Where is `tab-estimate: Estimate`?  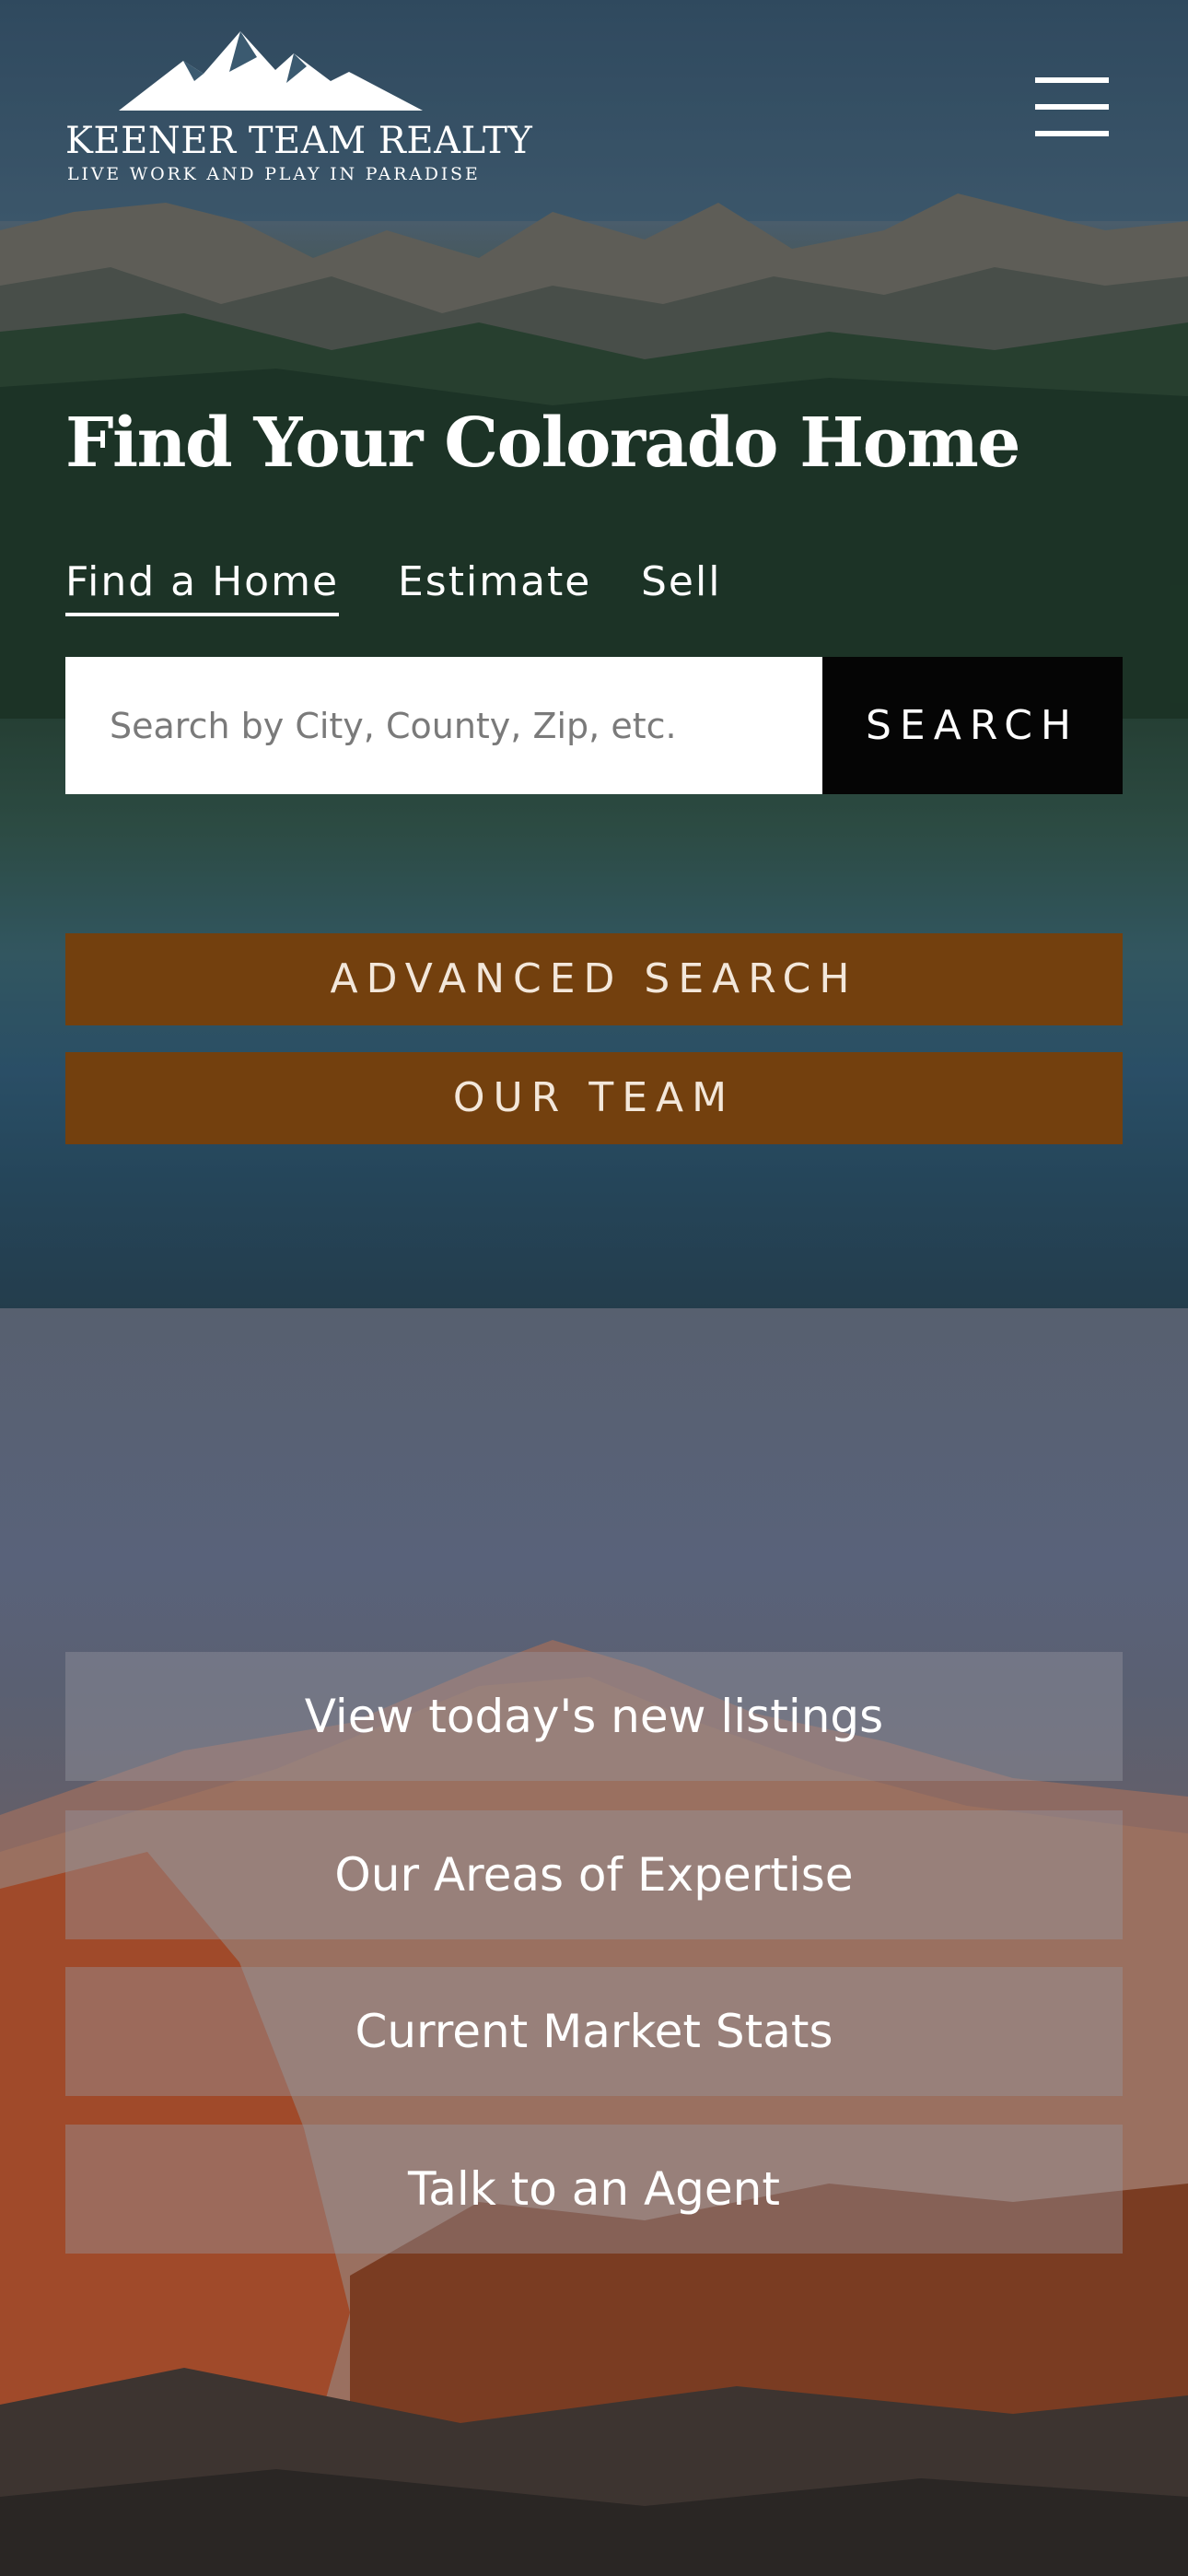 tab-estimate: Estimate is located at coordinates (494, 585).